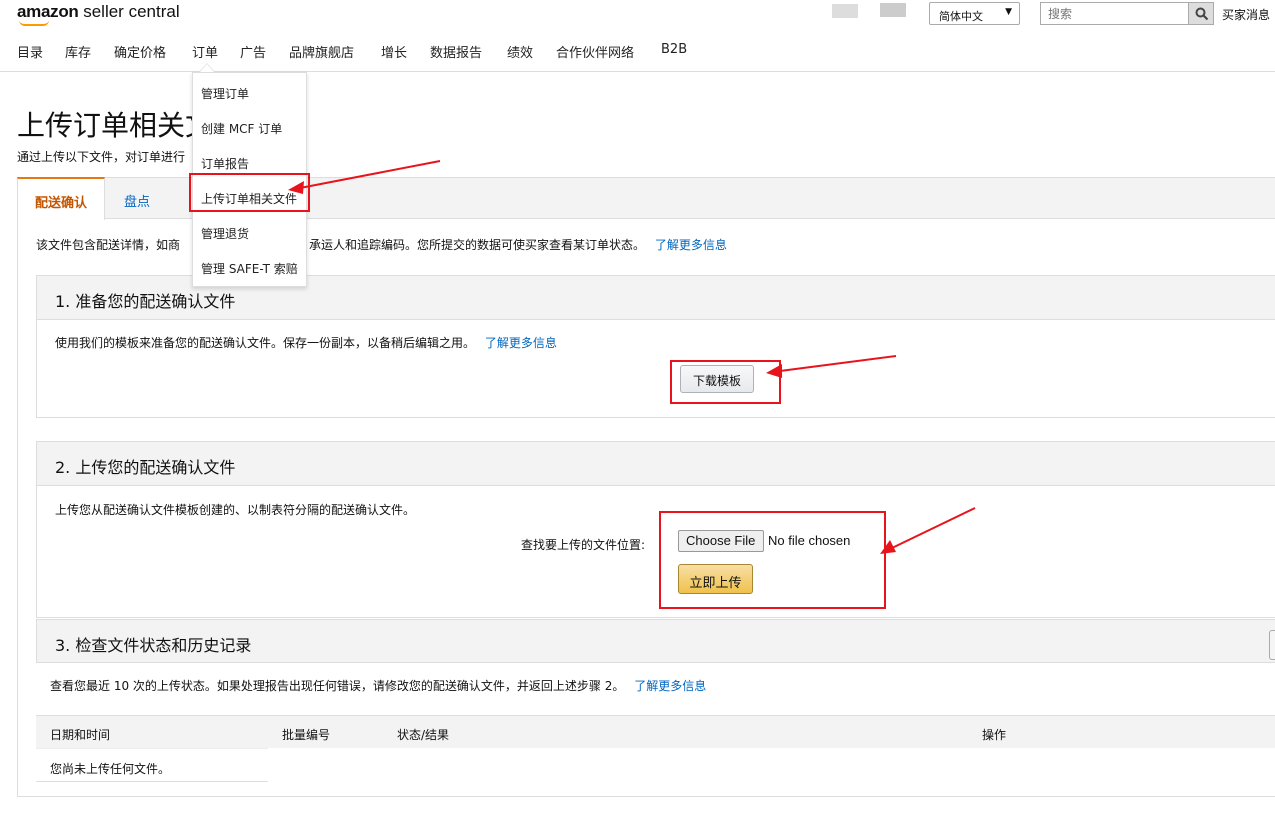  Describe the element at coordinates (674, 49) in the screenshot. I see `nav-item-b2b: B2B` at that location.